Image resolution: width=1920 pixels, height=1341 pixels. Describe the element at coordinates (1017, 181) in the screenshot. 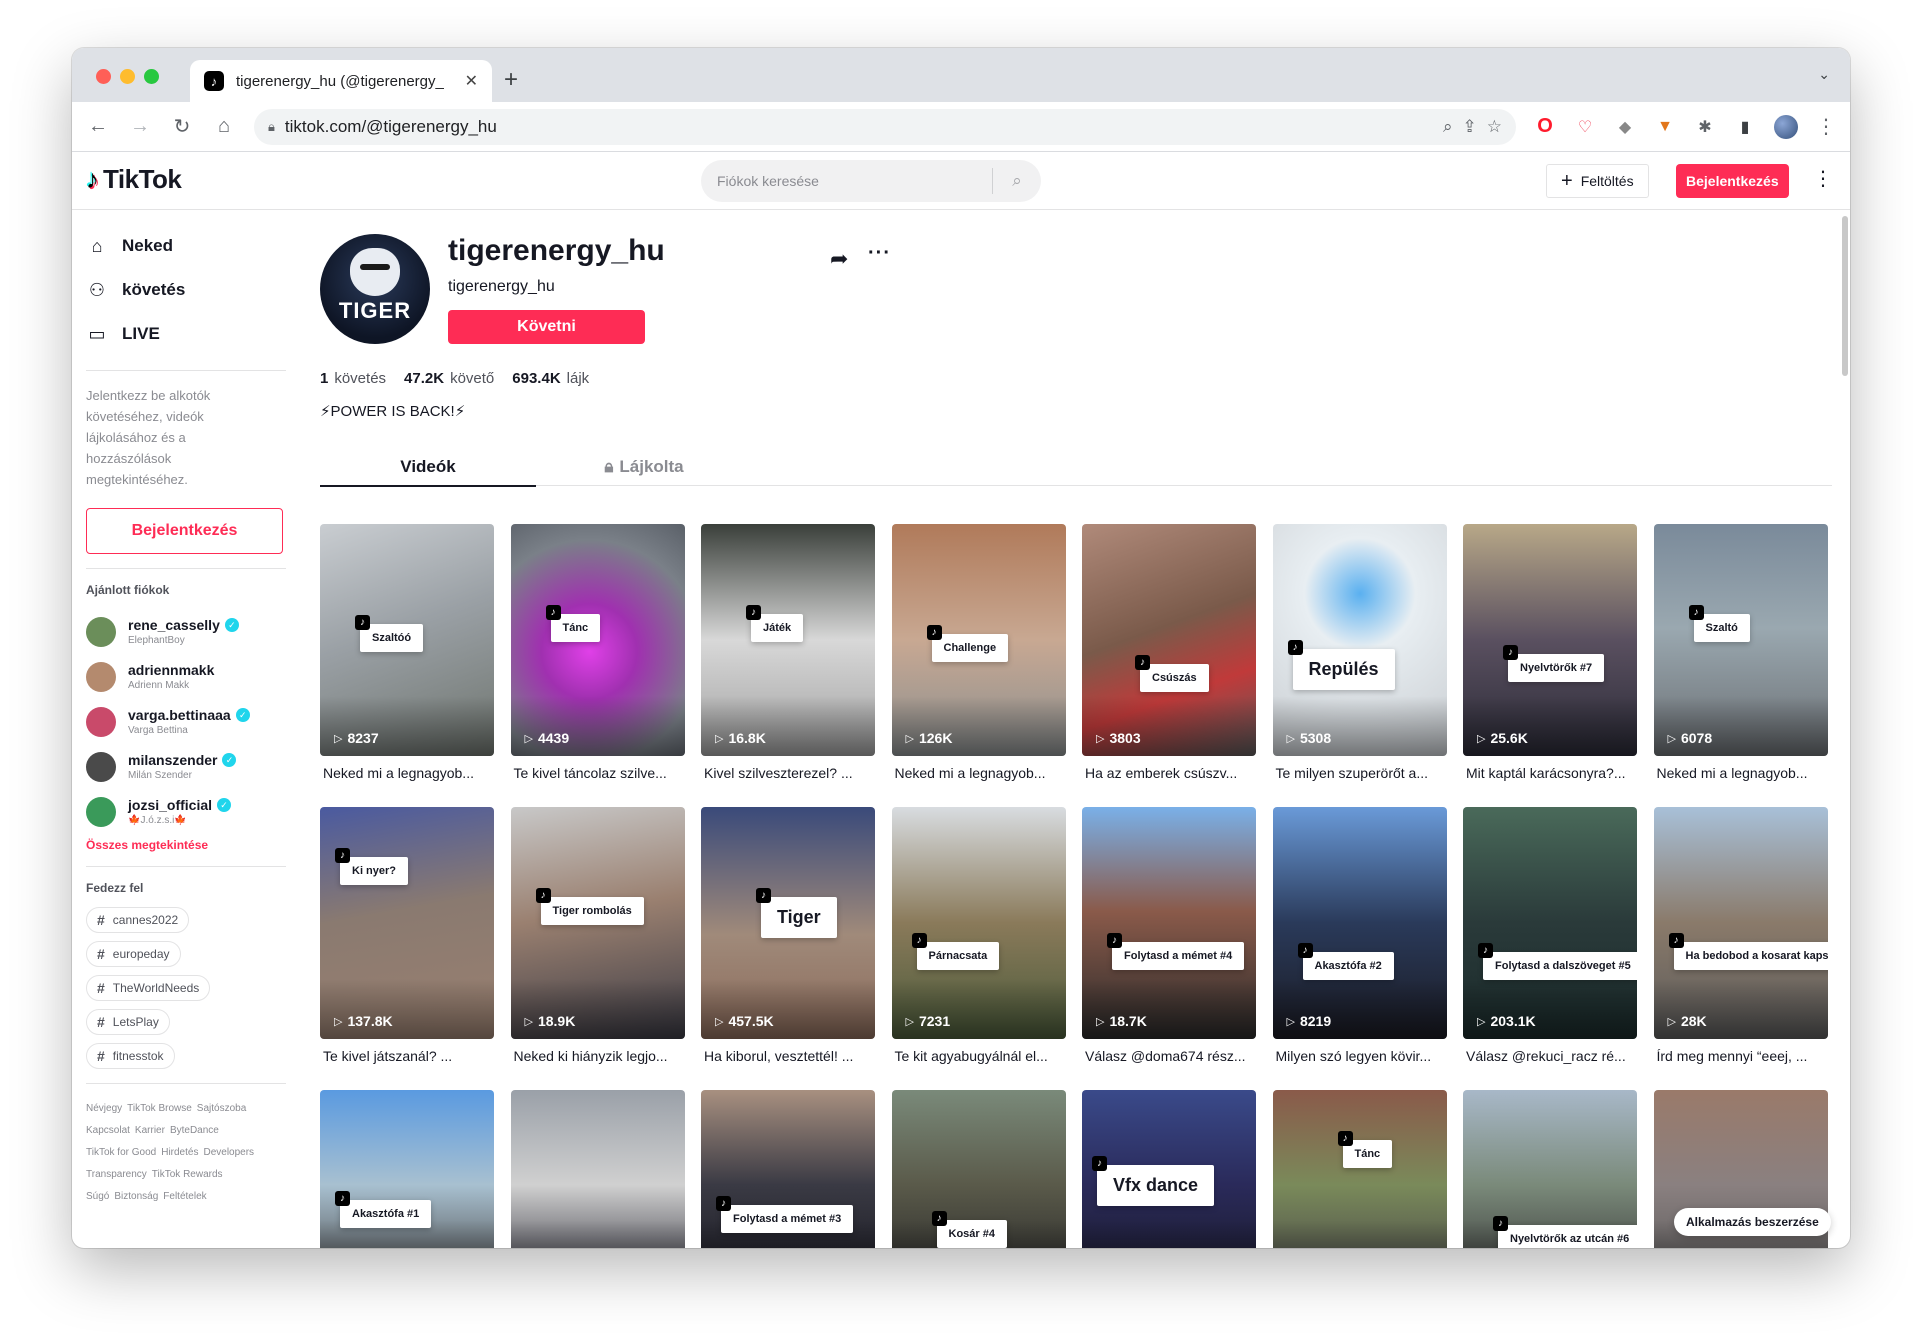

I see `search-icon: ⌕` at that location.